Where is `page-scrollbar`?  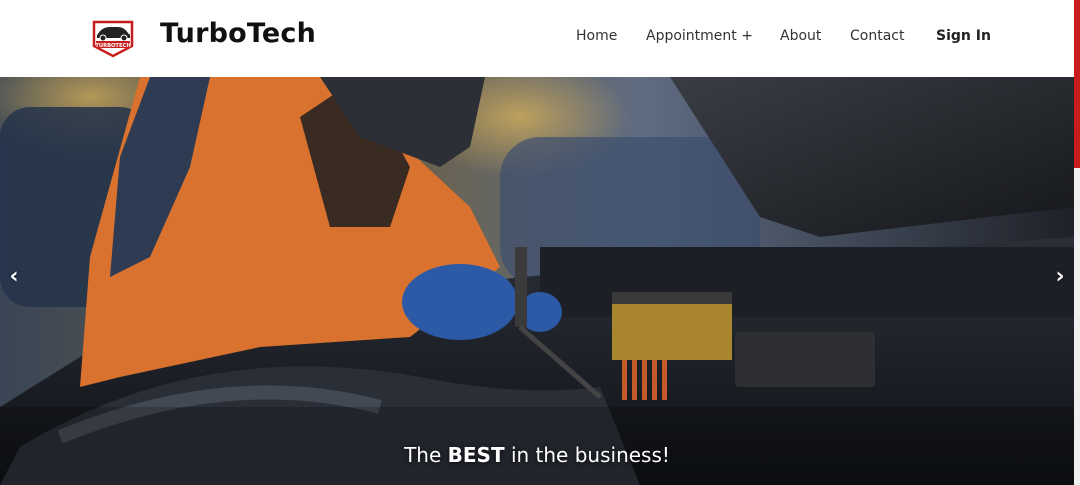
page-scrollbar is located at coordinates (1077, 242).